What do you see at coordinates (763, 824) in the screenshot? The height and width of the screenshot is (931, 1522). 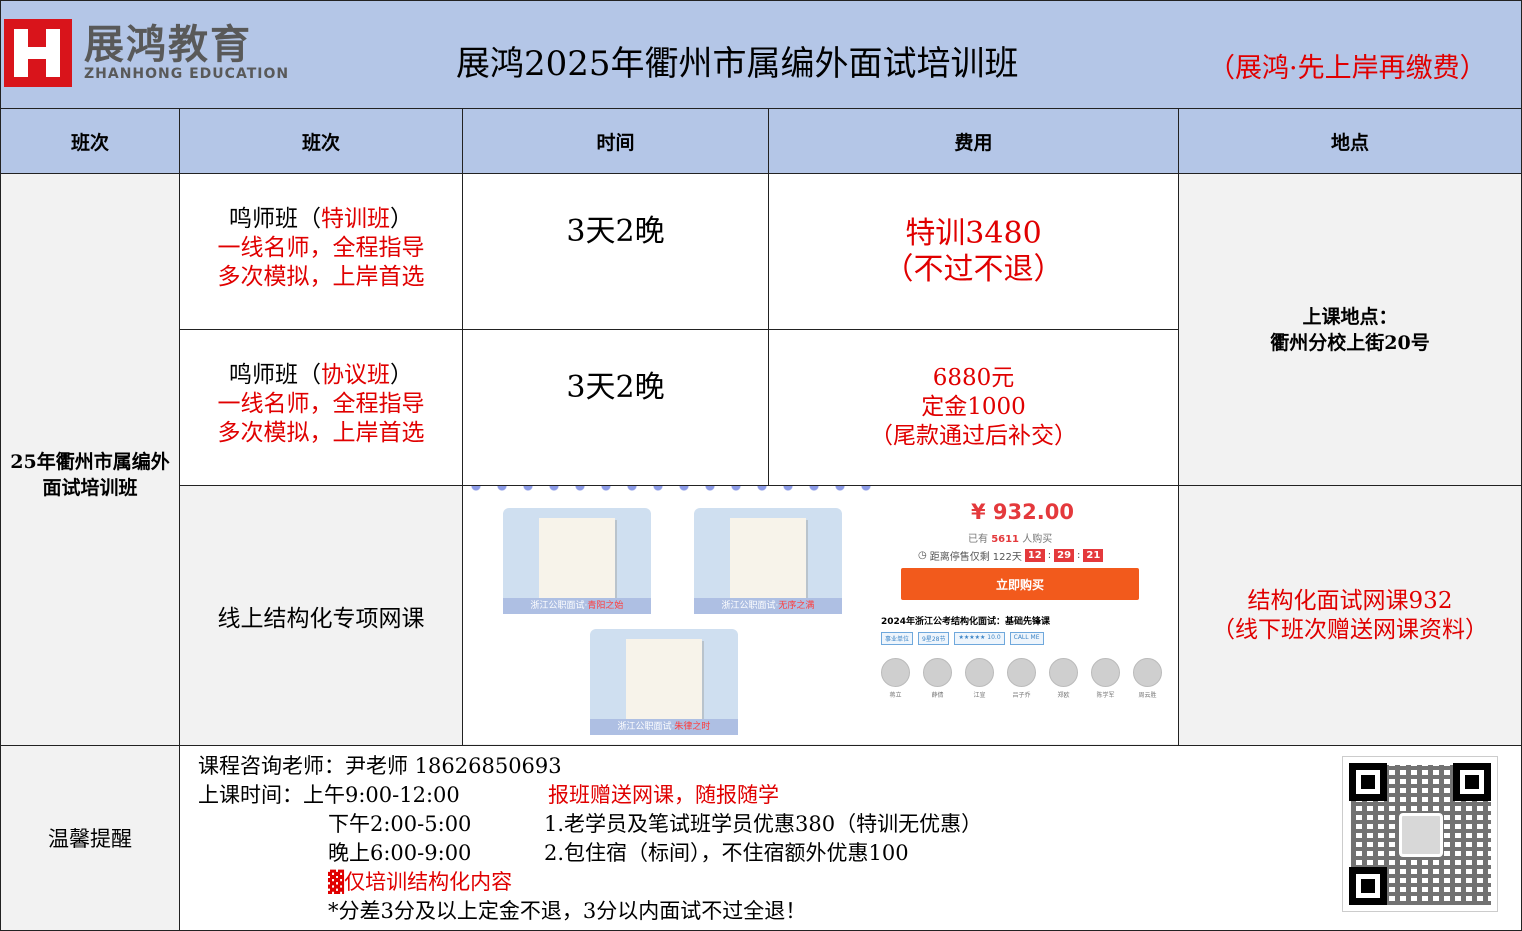 I see `benefit-1: 1.老学员及笔试班学员优惠380（特训无优惠）` at bounding box center [763, 824].